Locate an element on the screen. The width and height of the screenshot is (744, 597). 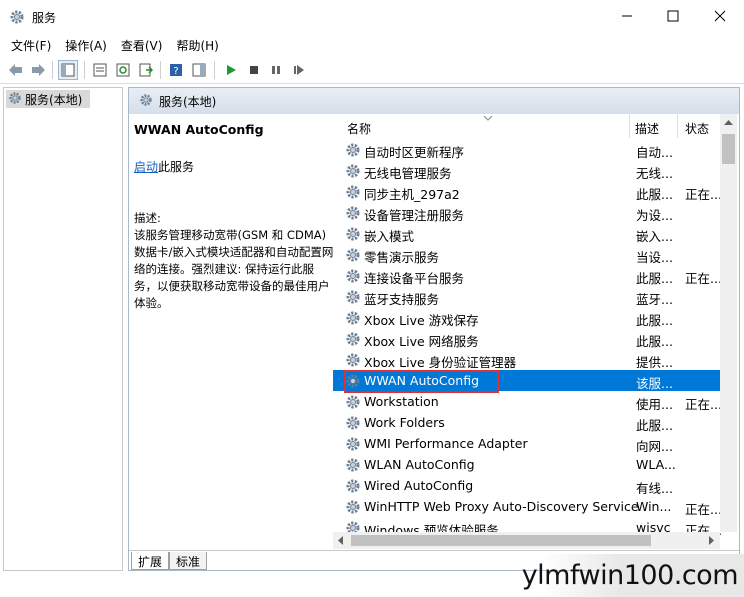
service-name-cell: 嵌入模式 is located at coordinates (389, 236).